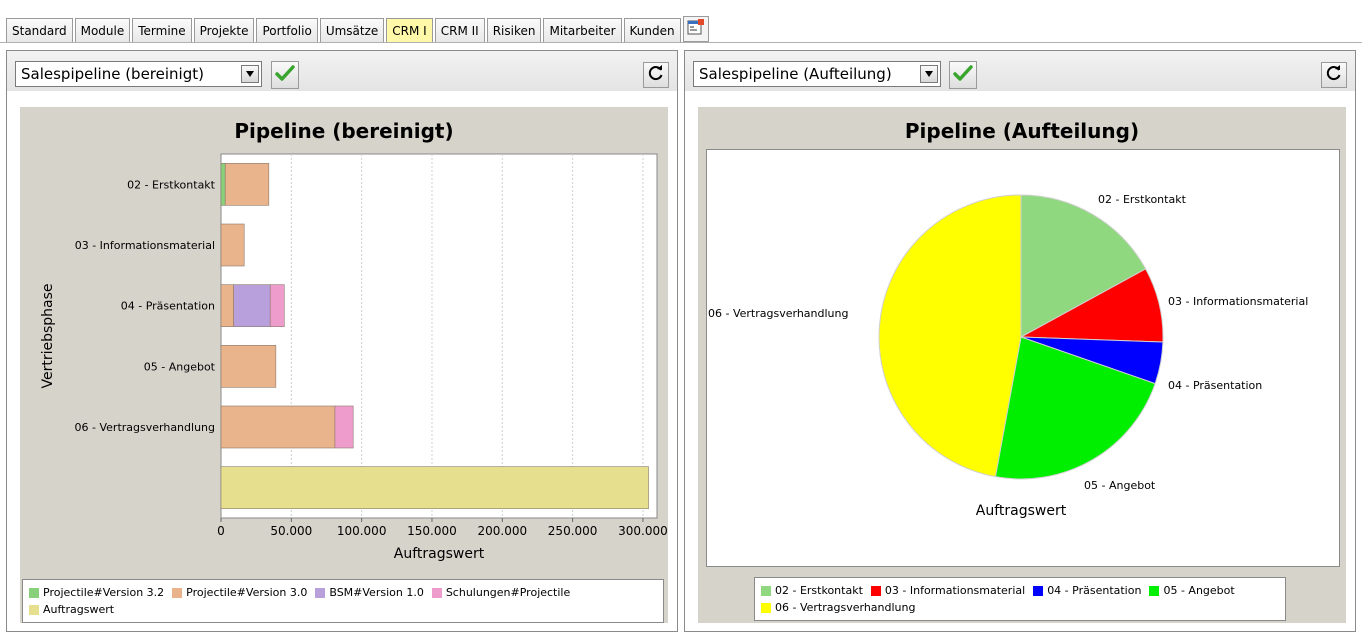 This screenshot has width=1362, height=632. What do you see at coordinates (352, 30) in the screenshot?
I see `tab-umsätze: Umsätze` at bounding box center [352, 30].